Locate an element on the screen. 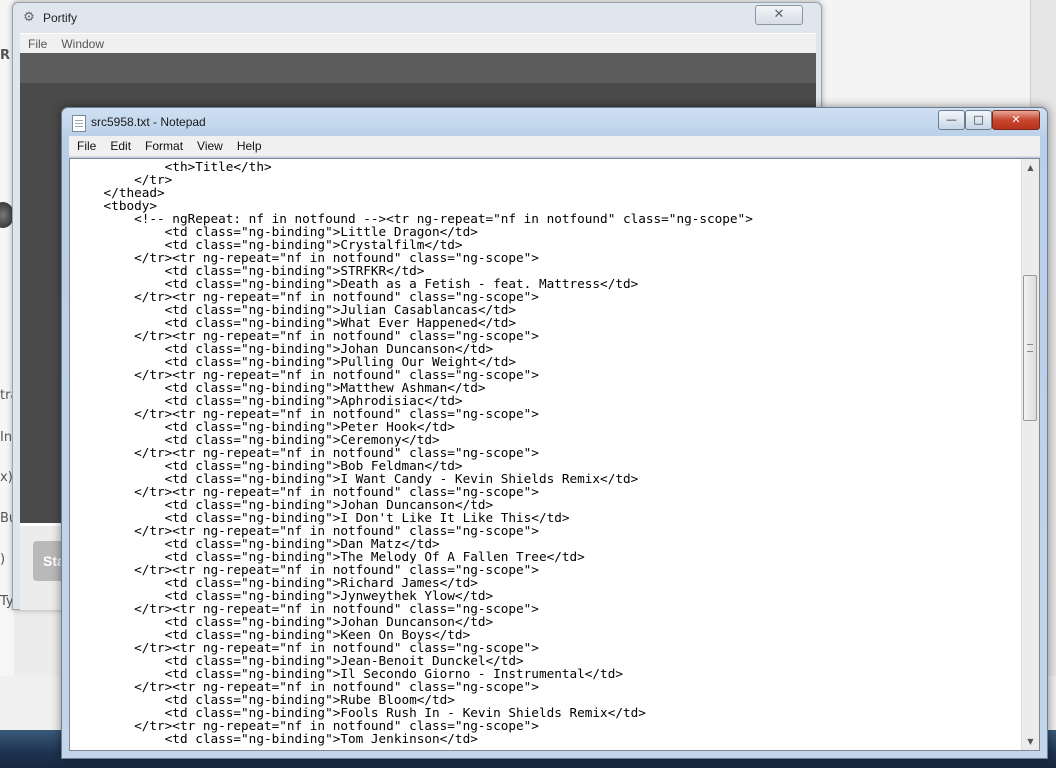  portify-titlebar: ⚙ Portify is located at coordinates (49, 18).